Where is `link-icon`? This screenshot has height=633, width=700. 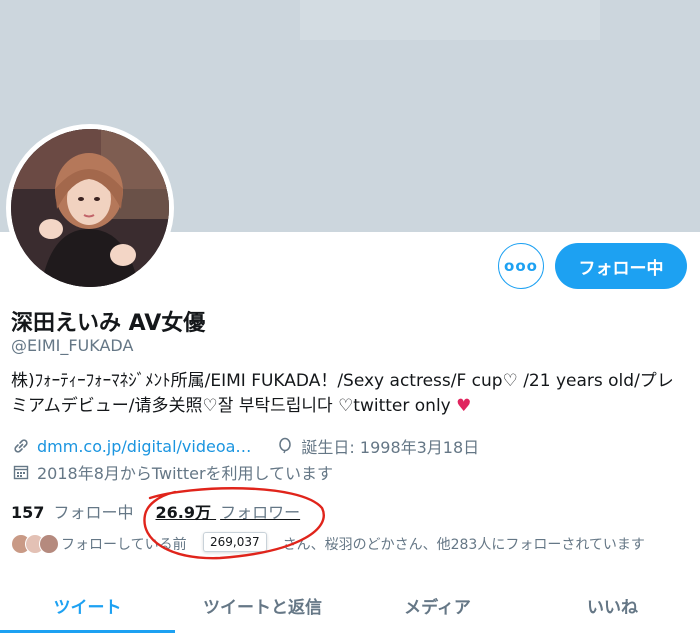
link-icon is located at coordinates (21, 446).